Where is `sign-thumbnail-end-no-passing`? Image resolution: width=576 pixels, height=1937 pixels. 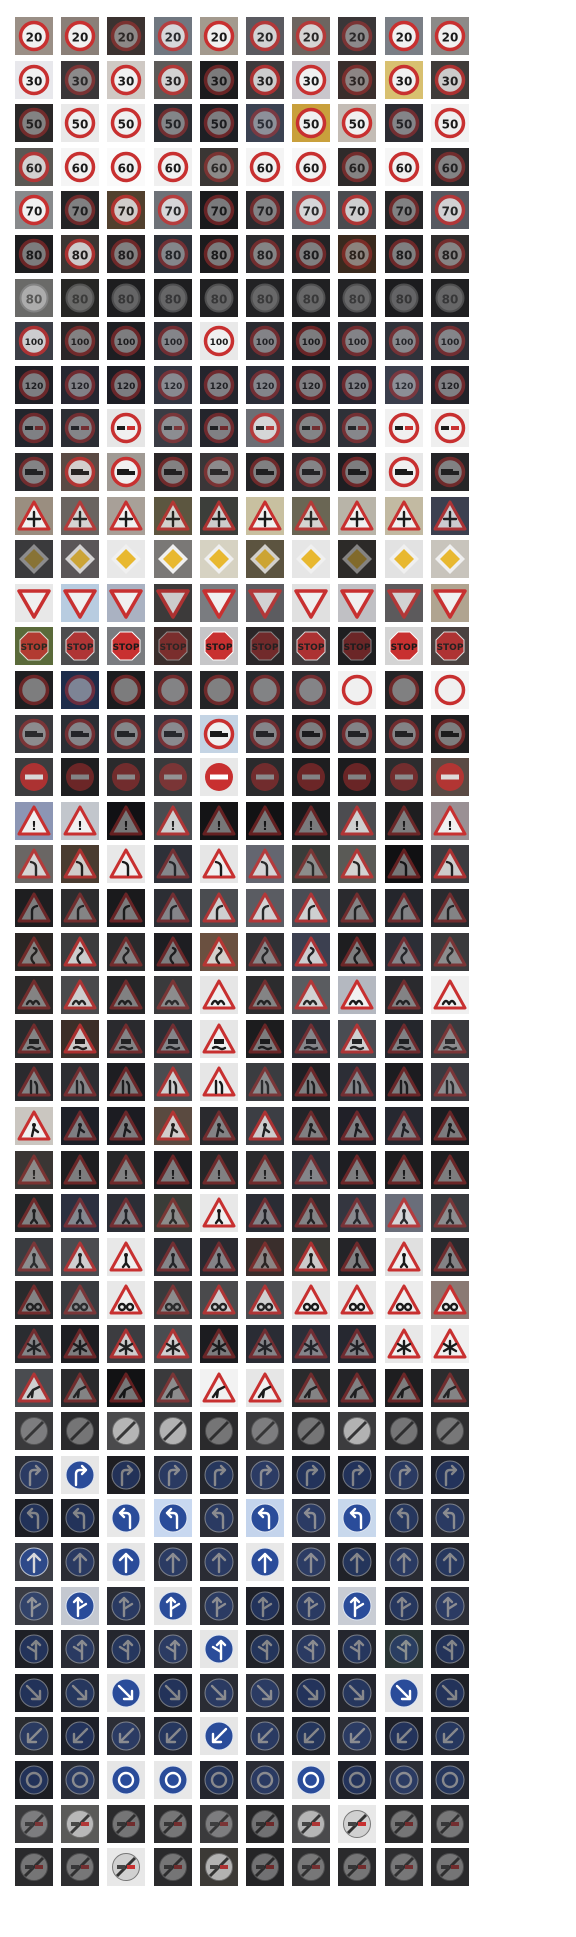
sign-thumbnail-end-no-passing is located at coordinates (404, 1824).